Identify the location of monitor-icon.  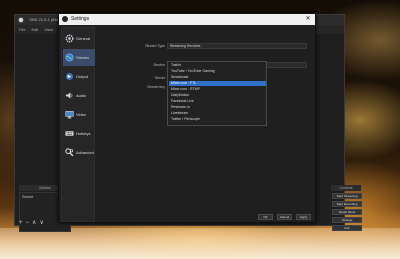
(69, 115).